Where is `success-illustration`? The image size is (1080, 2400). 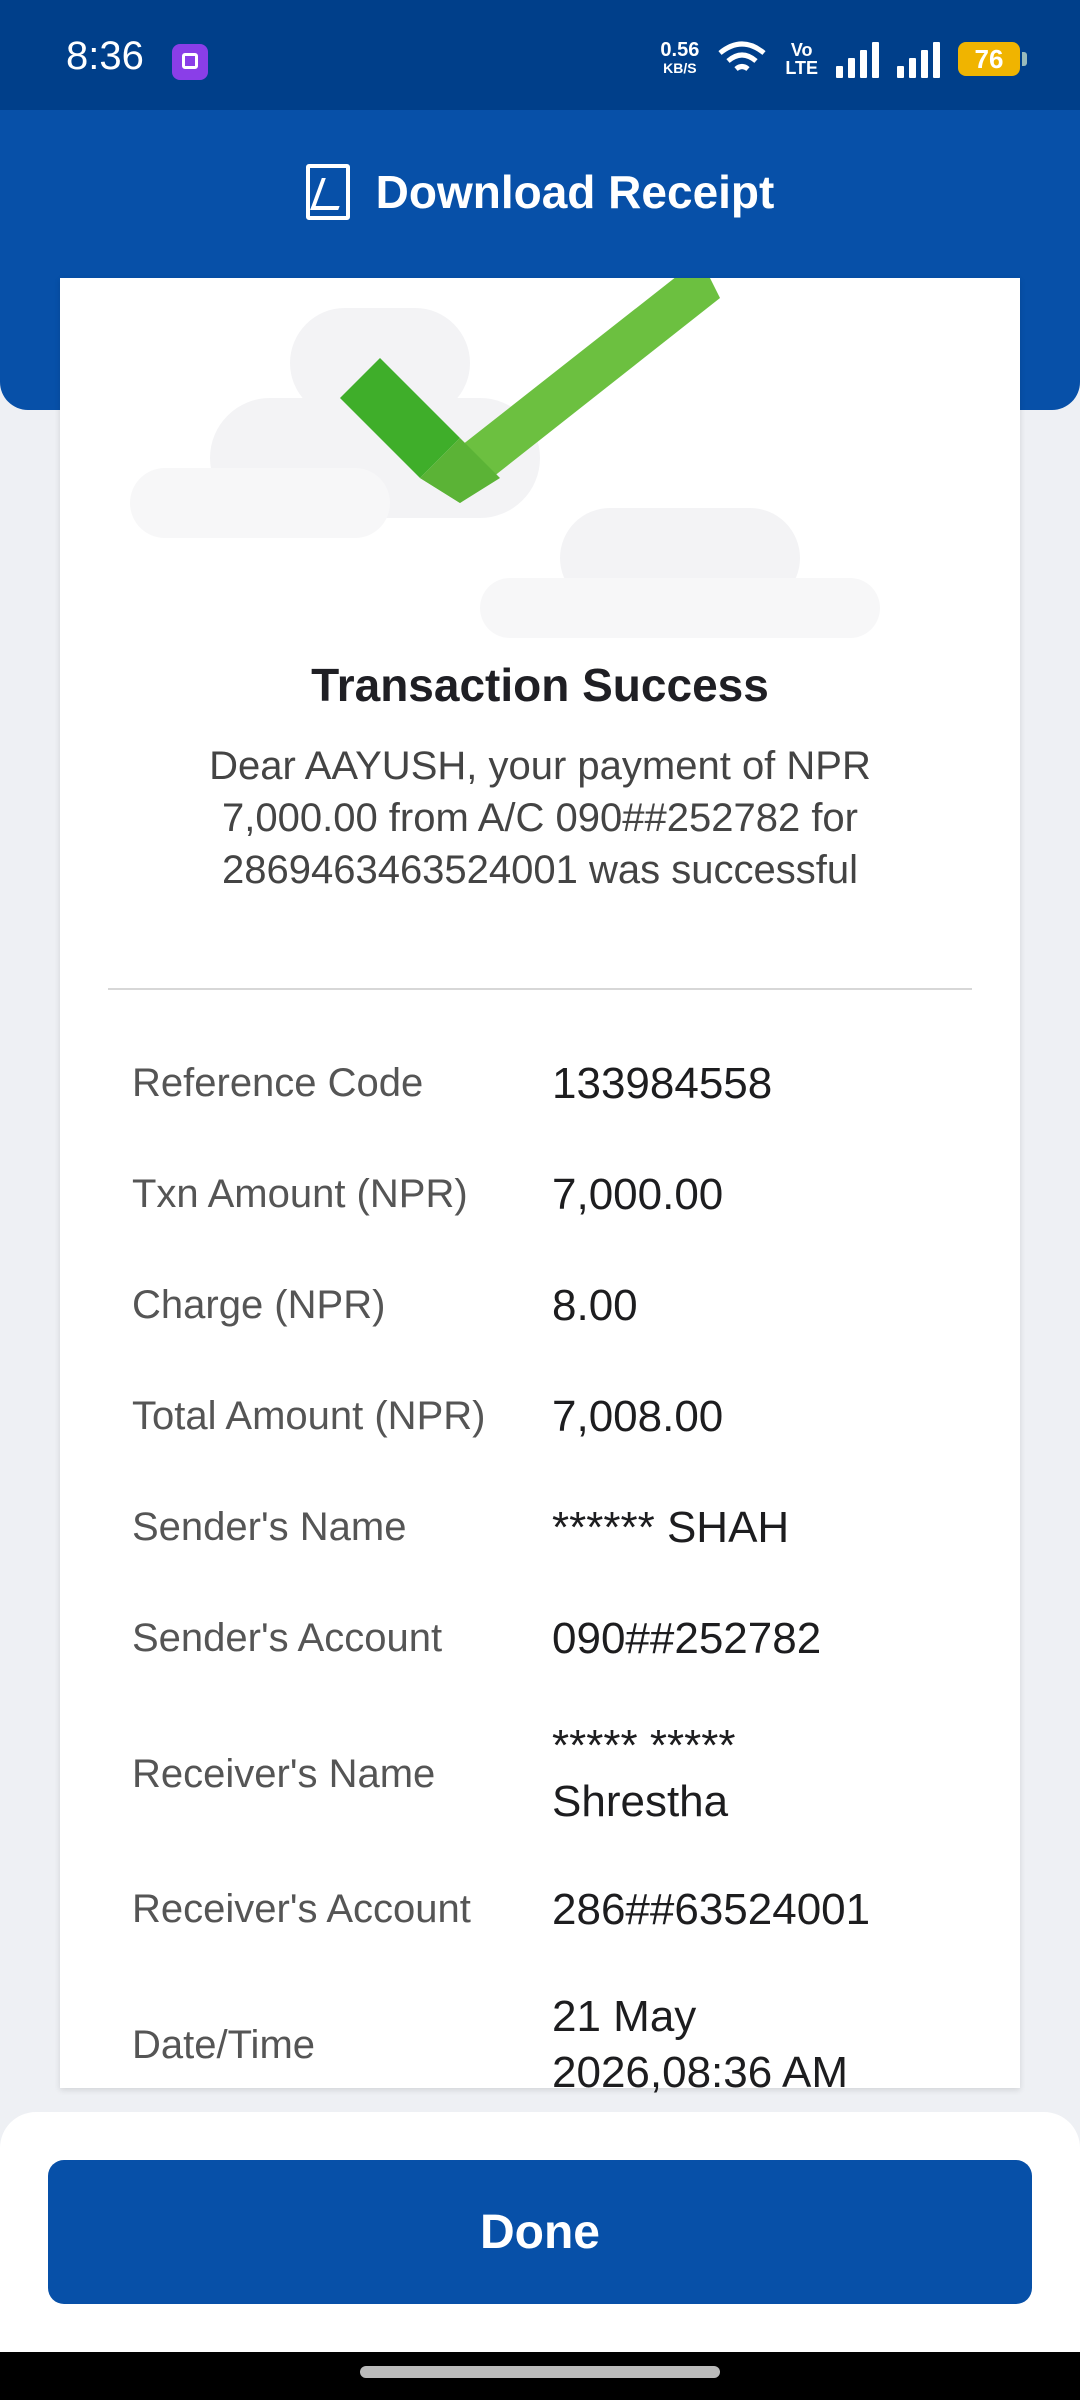 success-illustration is located at coordinates (540, 458).